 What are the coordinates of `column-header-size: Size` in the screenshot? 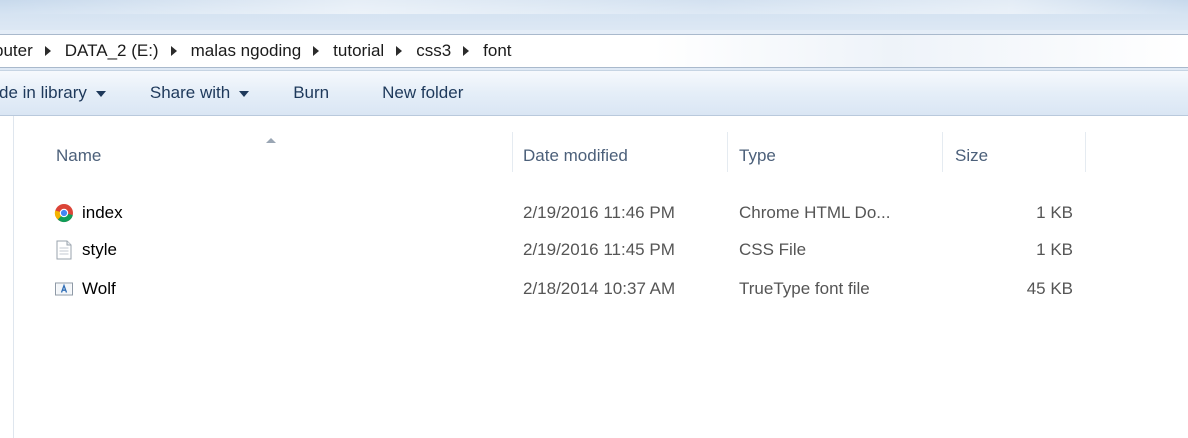 It's located at (971, 156).